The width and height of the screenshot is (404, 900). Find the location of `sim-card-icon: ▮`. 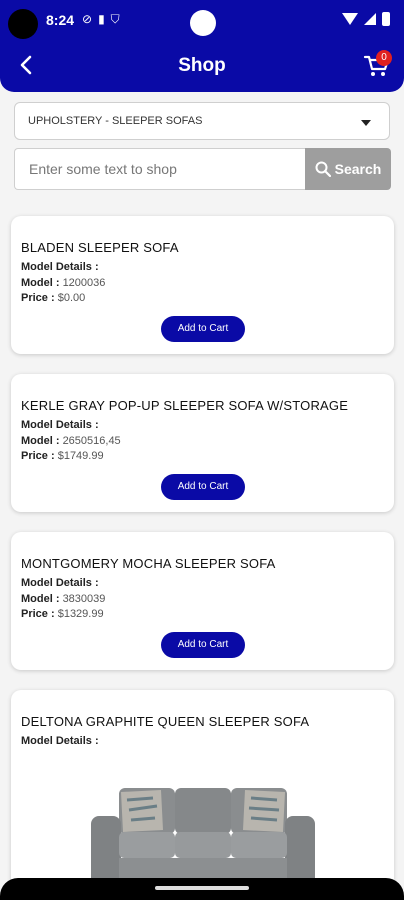

sim-card-icon: ▮ is located at coordinates (101, 19).